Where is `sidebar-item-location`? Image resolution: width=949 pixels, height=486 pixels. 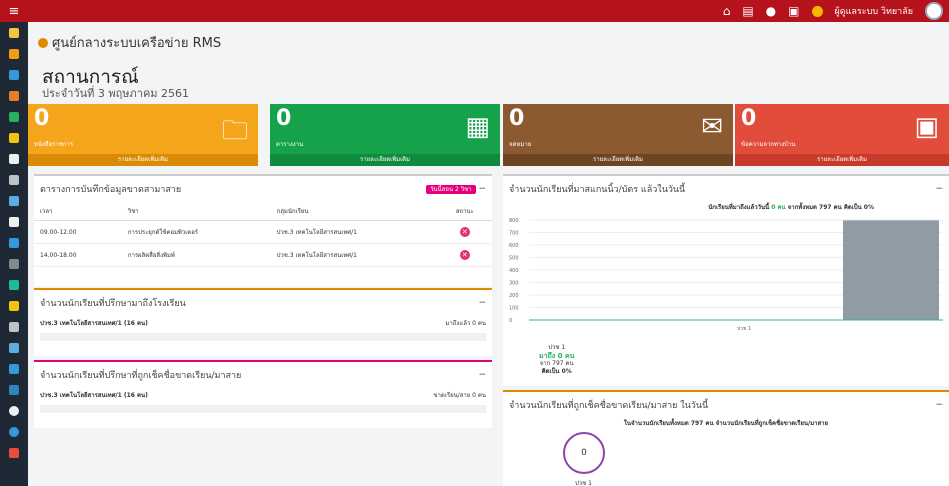 sidebar-item-location is located at coordinates (14, 284).